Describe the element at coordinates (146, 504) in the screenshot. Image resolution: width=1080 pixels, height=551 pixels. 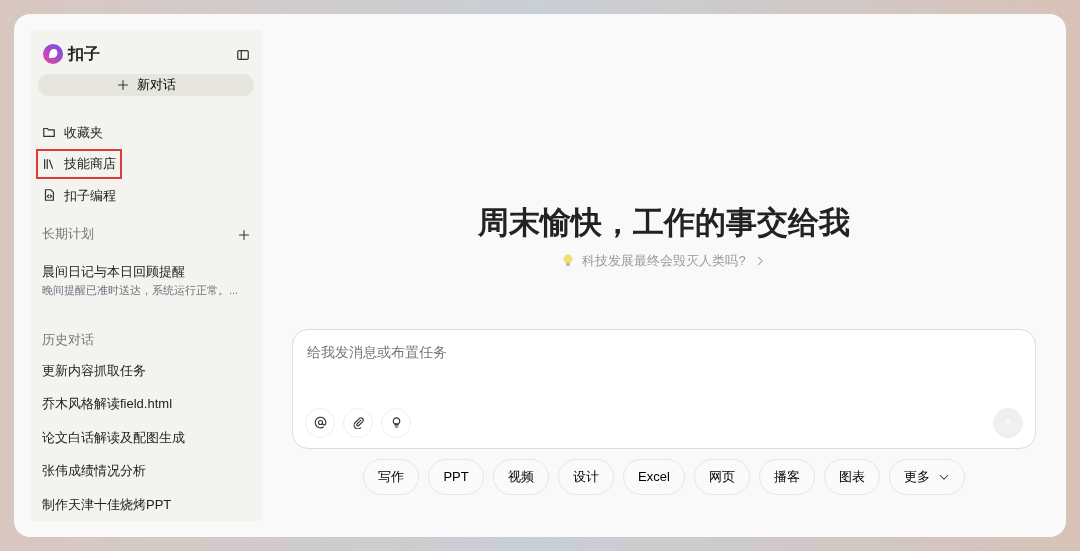
I see `history-item: 制作天津十佳烧烤PPT` at that location.